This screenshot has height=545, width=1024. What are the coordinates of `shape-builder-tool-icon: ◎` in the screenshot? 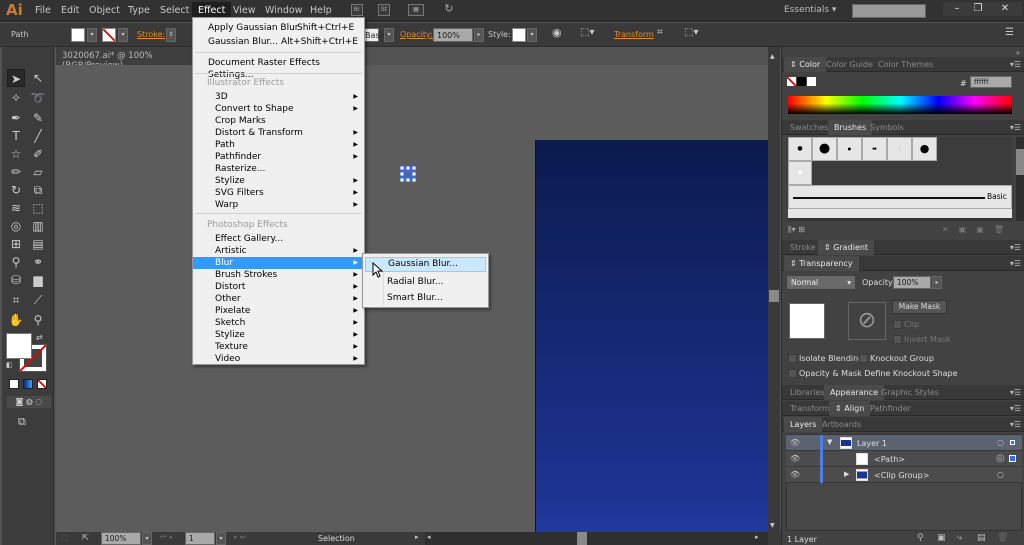 It's located at (16, 226).